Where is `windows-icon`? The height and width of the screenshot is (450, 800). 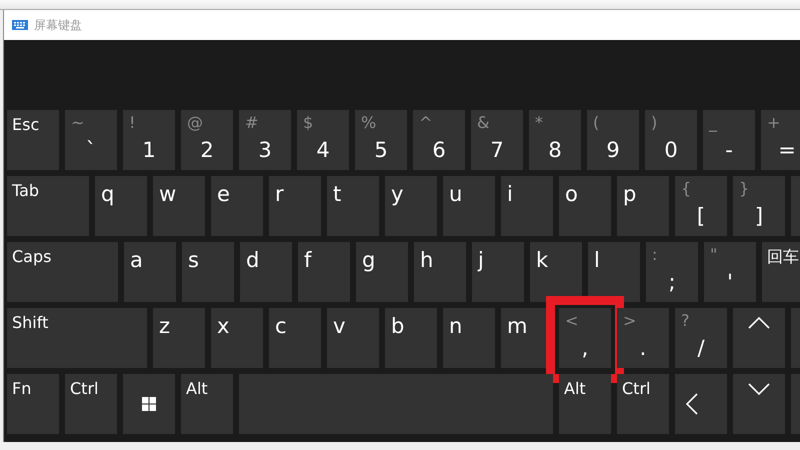
windows-icon is located at coordinates (149, 404).